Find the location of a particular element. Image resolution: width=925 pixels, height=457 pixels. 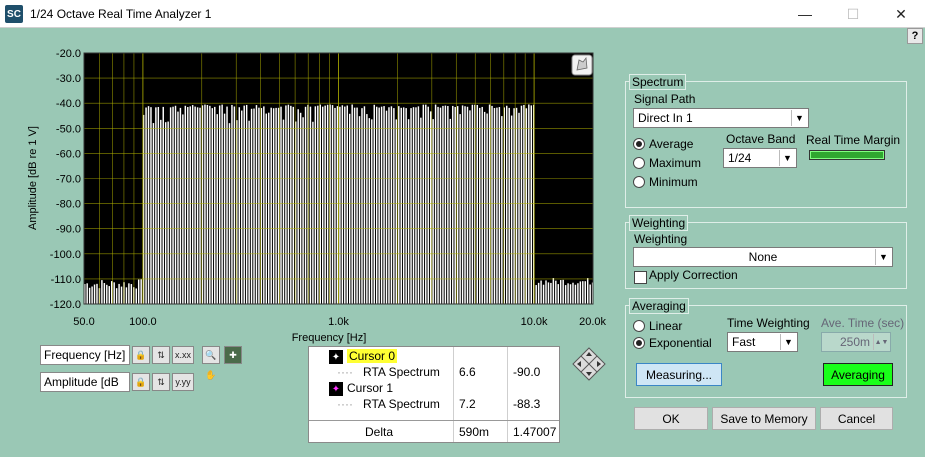

graph-palette-icon is located at coordinates (582, 65).